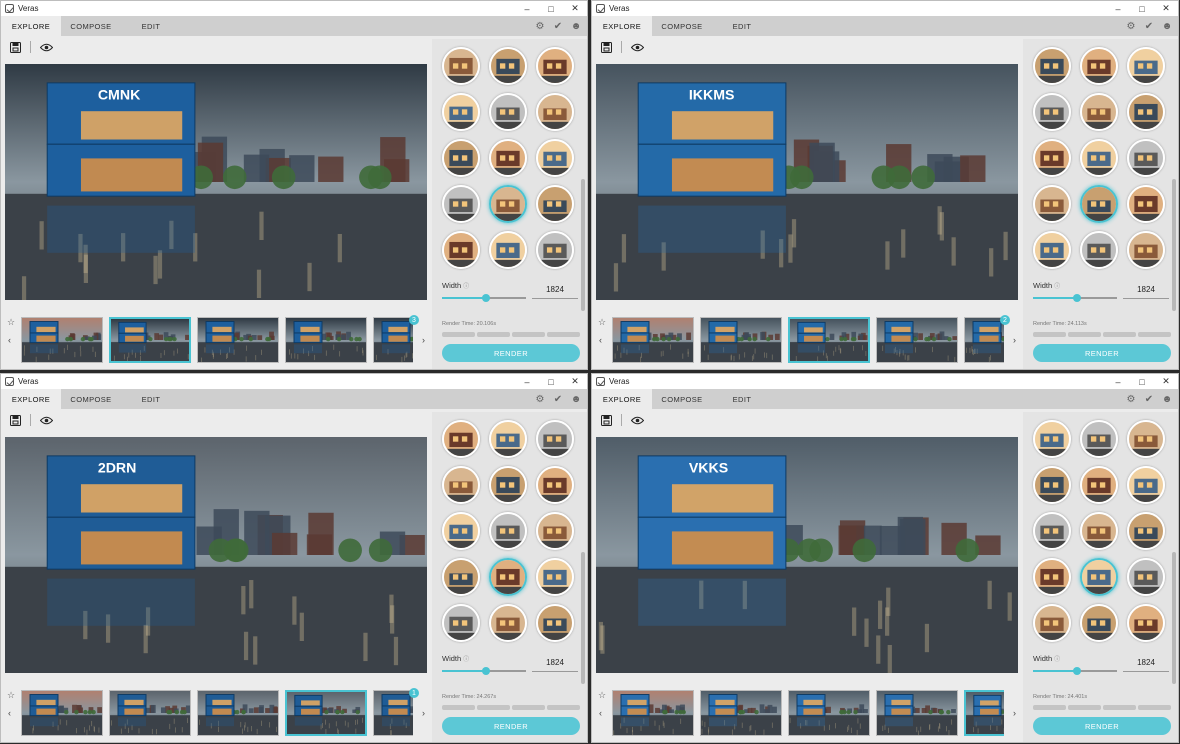 The height and width of the screenshot is (744, 1180). I want to click on render-preview-image: VKKS, so click(807, 555).